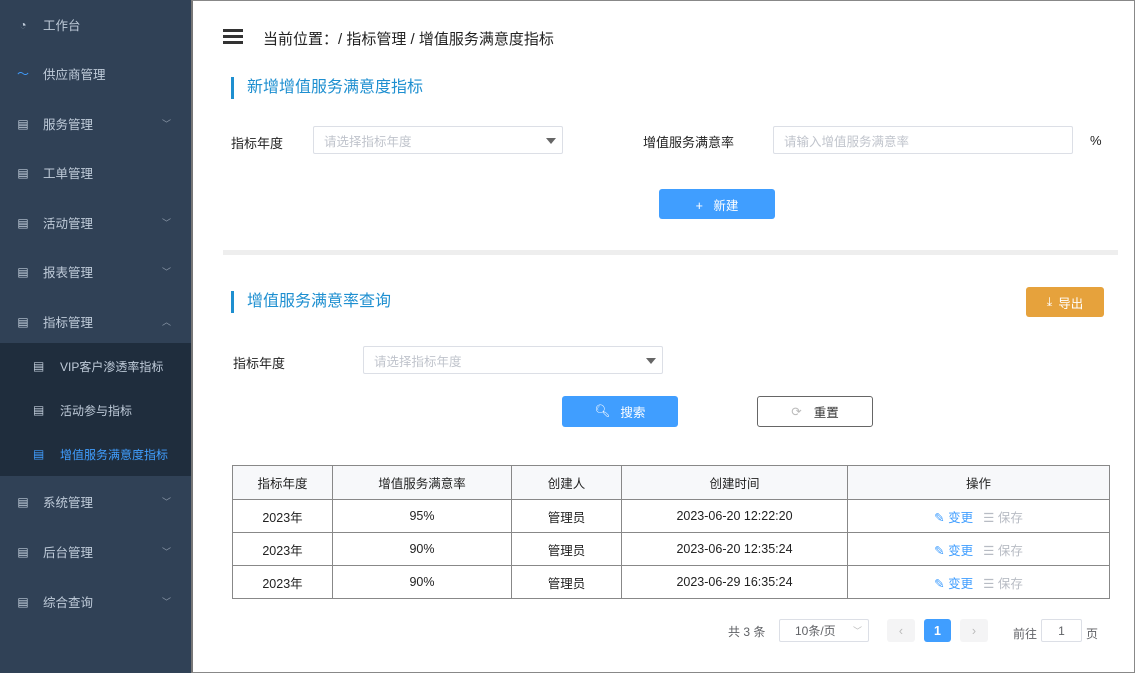 The width and height of the screenshot is (1135, 673). What do you see at coordinates (22, 74) in the screenshot?
I see `trend-icon: 〜` at bounding box center [22, 74].